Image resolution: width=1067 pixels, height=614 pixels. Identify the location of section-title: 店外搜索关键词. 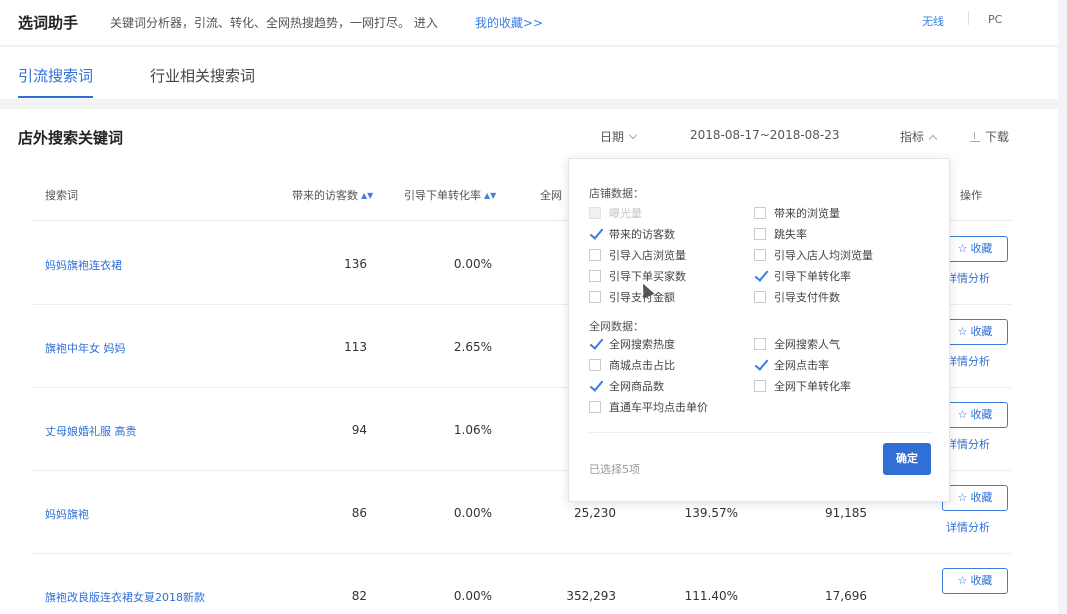
(71, 138).